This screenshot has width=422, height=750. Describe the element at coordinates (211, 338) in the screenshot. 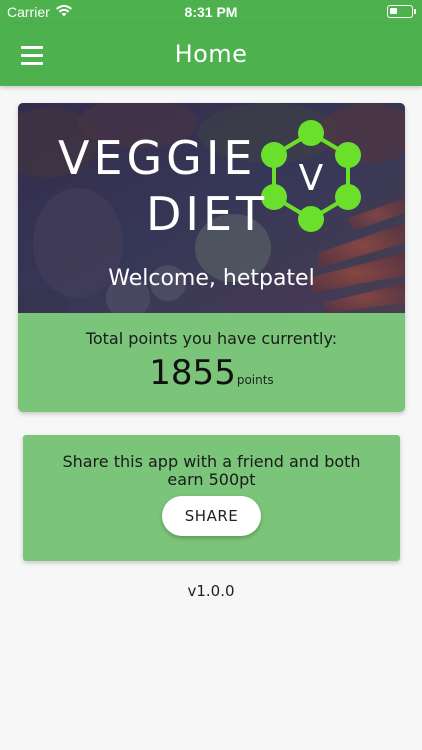

I see `points-caption: Total points you have currently:` at that location.